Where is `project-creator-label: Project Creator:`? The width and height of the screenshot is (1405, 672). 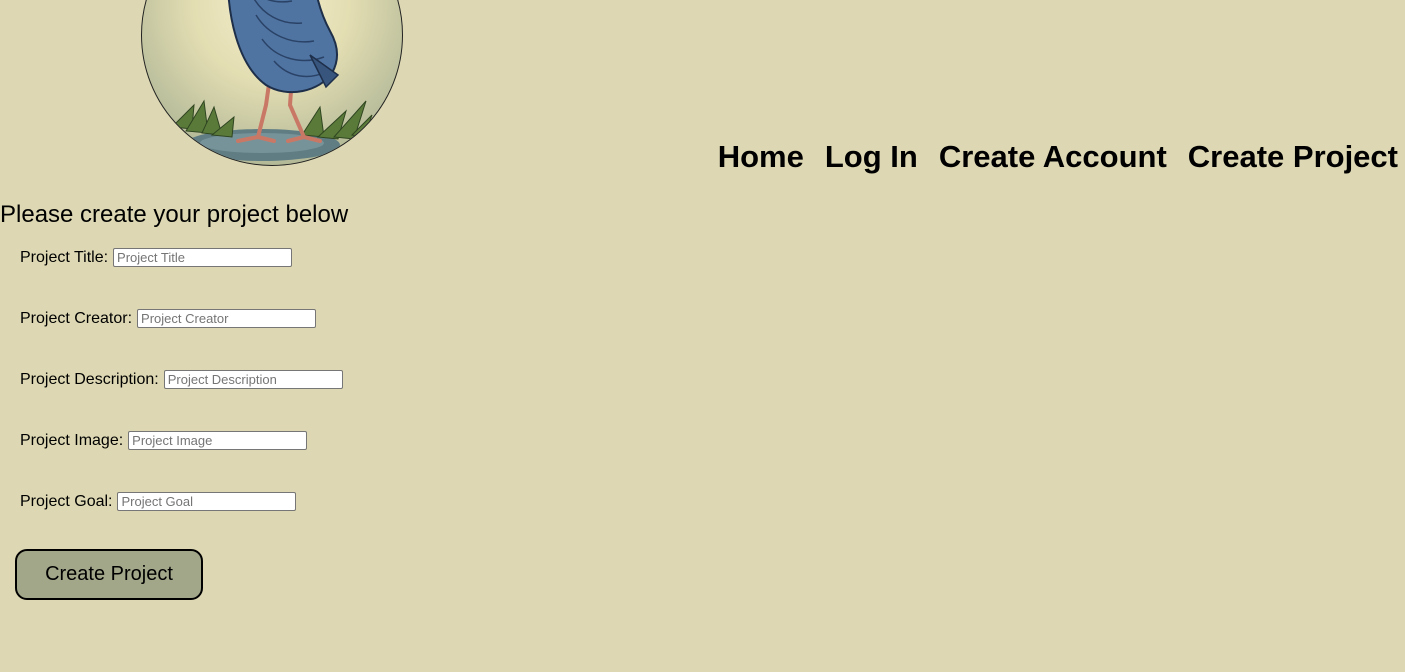
project-creator-label: Project Creator: is located at coordinates (76, 318).